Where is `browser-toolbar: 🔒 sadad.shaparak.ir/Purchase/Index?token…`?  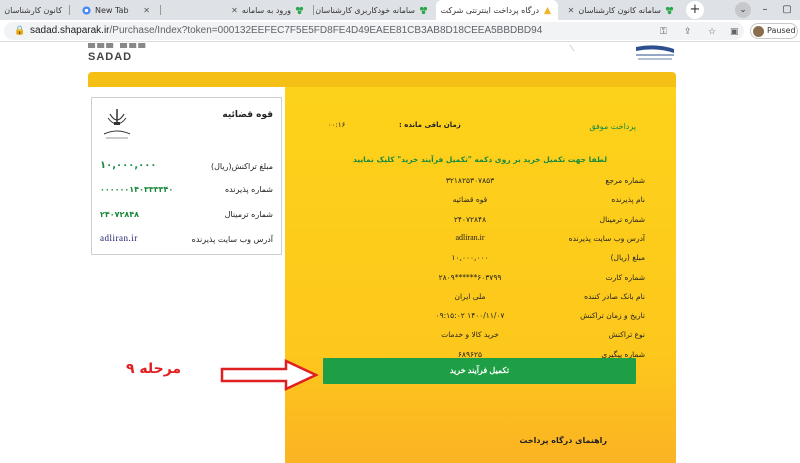 browser-toolbar: 🔒 sadad.shaparak.ir/Purchase/Index?token… is located at coordinates (400, 31).